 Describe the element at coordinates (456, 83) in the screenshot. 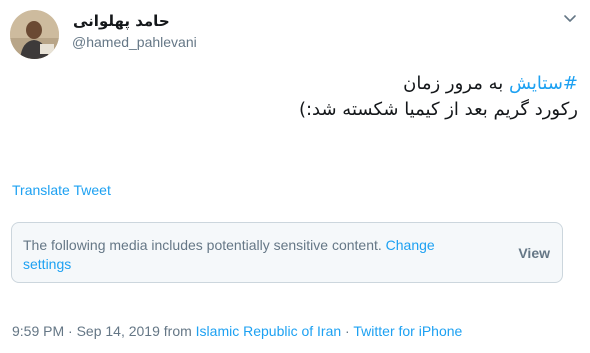

I see `tweet-line-1-text: به مرور زمان` at that location.